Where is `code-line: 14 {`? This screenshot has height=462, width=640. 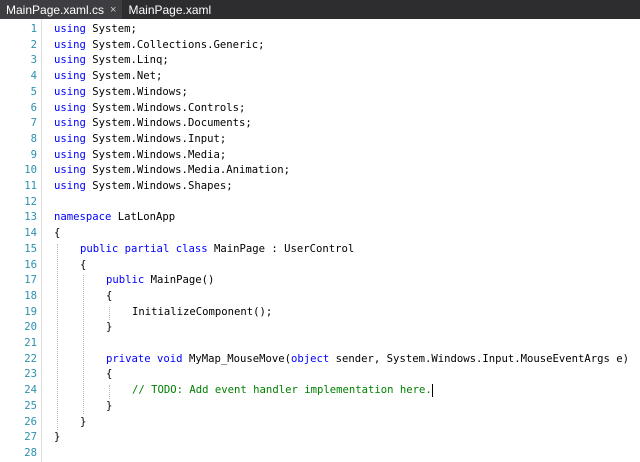
code-line: 14 { is located at coordinates (320, 234).